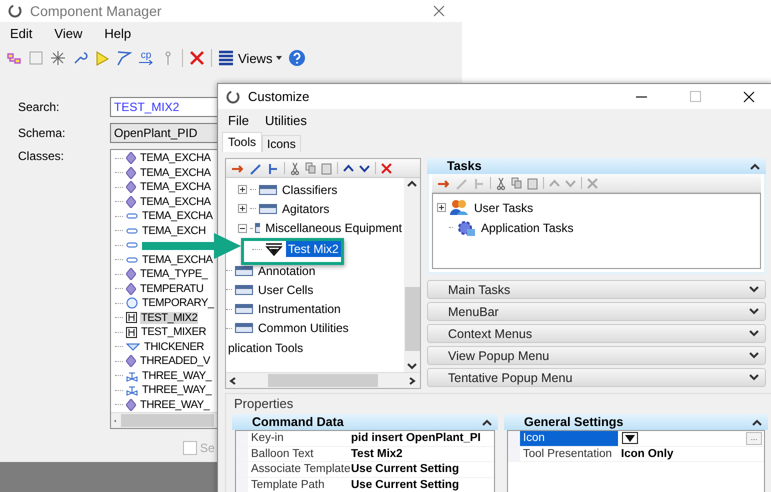 This screenshot has height=492, width=771. I want to click on class-item: TEMPORARY_, so click(178, 303).